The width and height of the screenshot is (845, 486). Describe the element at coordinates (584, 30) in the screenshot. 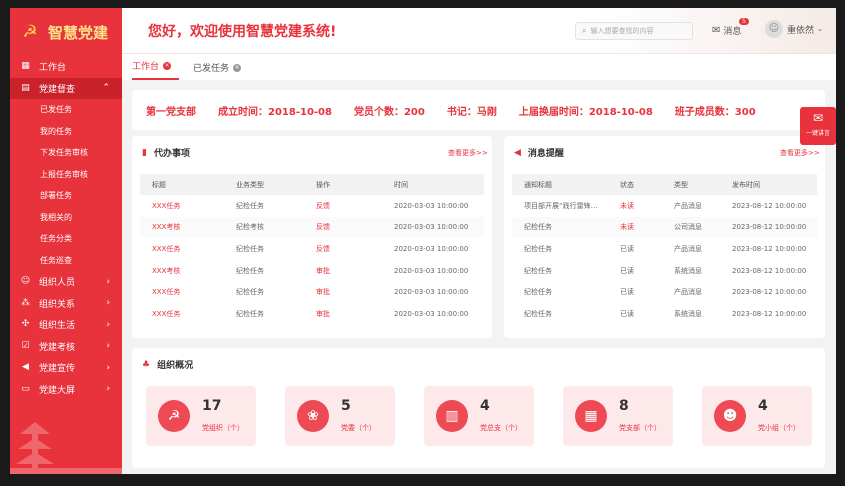

I see `search-icon: ⌕` at that location.